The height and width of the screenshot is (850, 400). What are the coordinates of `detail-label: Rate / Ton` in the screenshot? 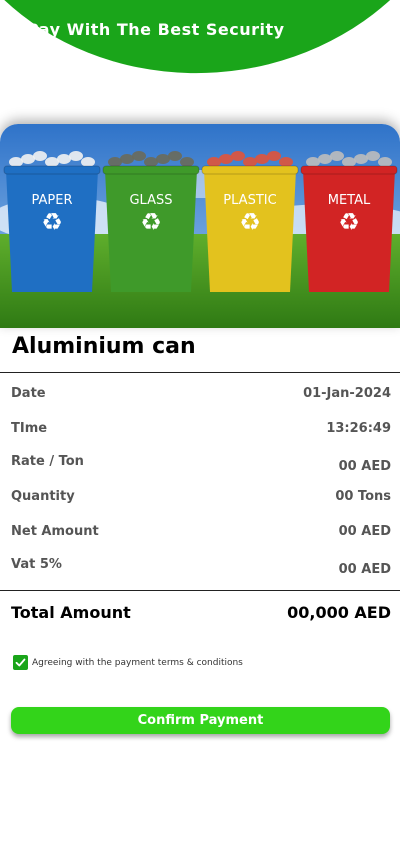 It's located at (47, 461).